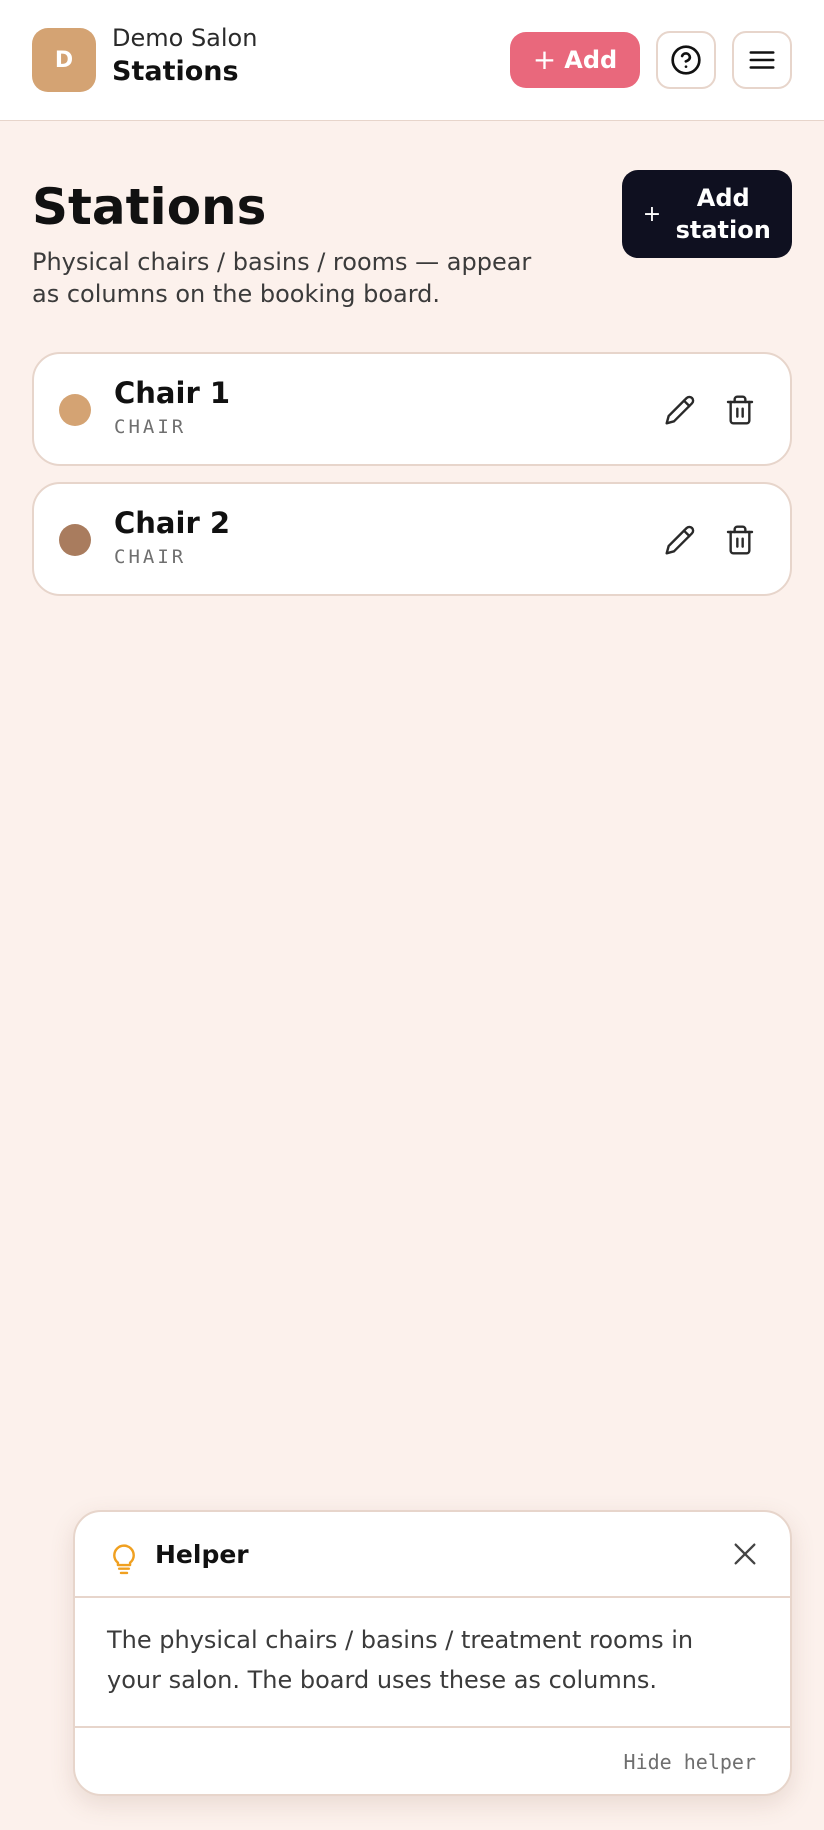 The height and width of the screenshot is (1830, 824). I want to click on helper-header: Helper, so click(432, 1555).